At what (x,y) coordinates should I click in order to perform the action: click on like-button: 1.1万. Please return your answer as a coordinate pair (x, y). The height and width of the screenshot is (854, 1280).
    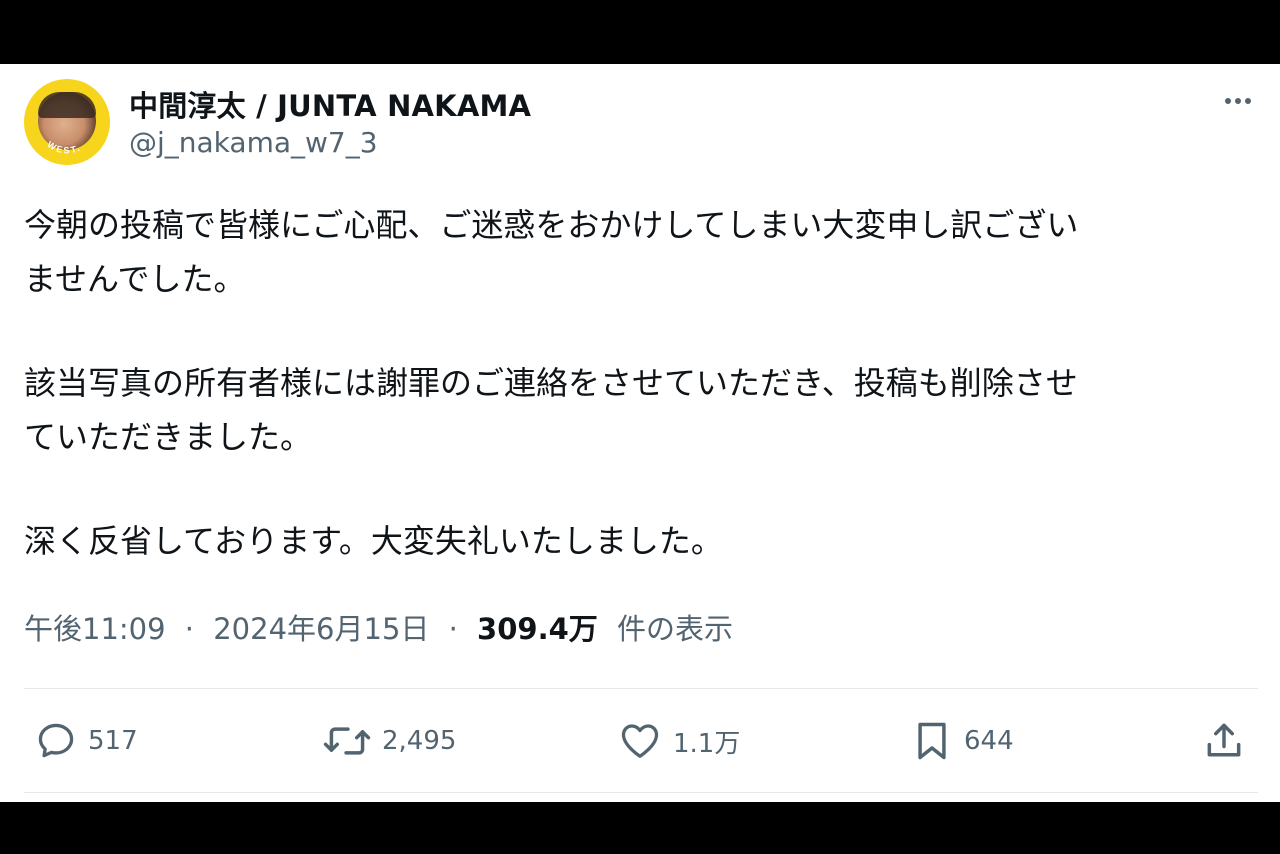
    Looking at the image, I should click on (678, 741).